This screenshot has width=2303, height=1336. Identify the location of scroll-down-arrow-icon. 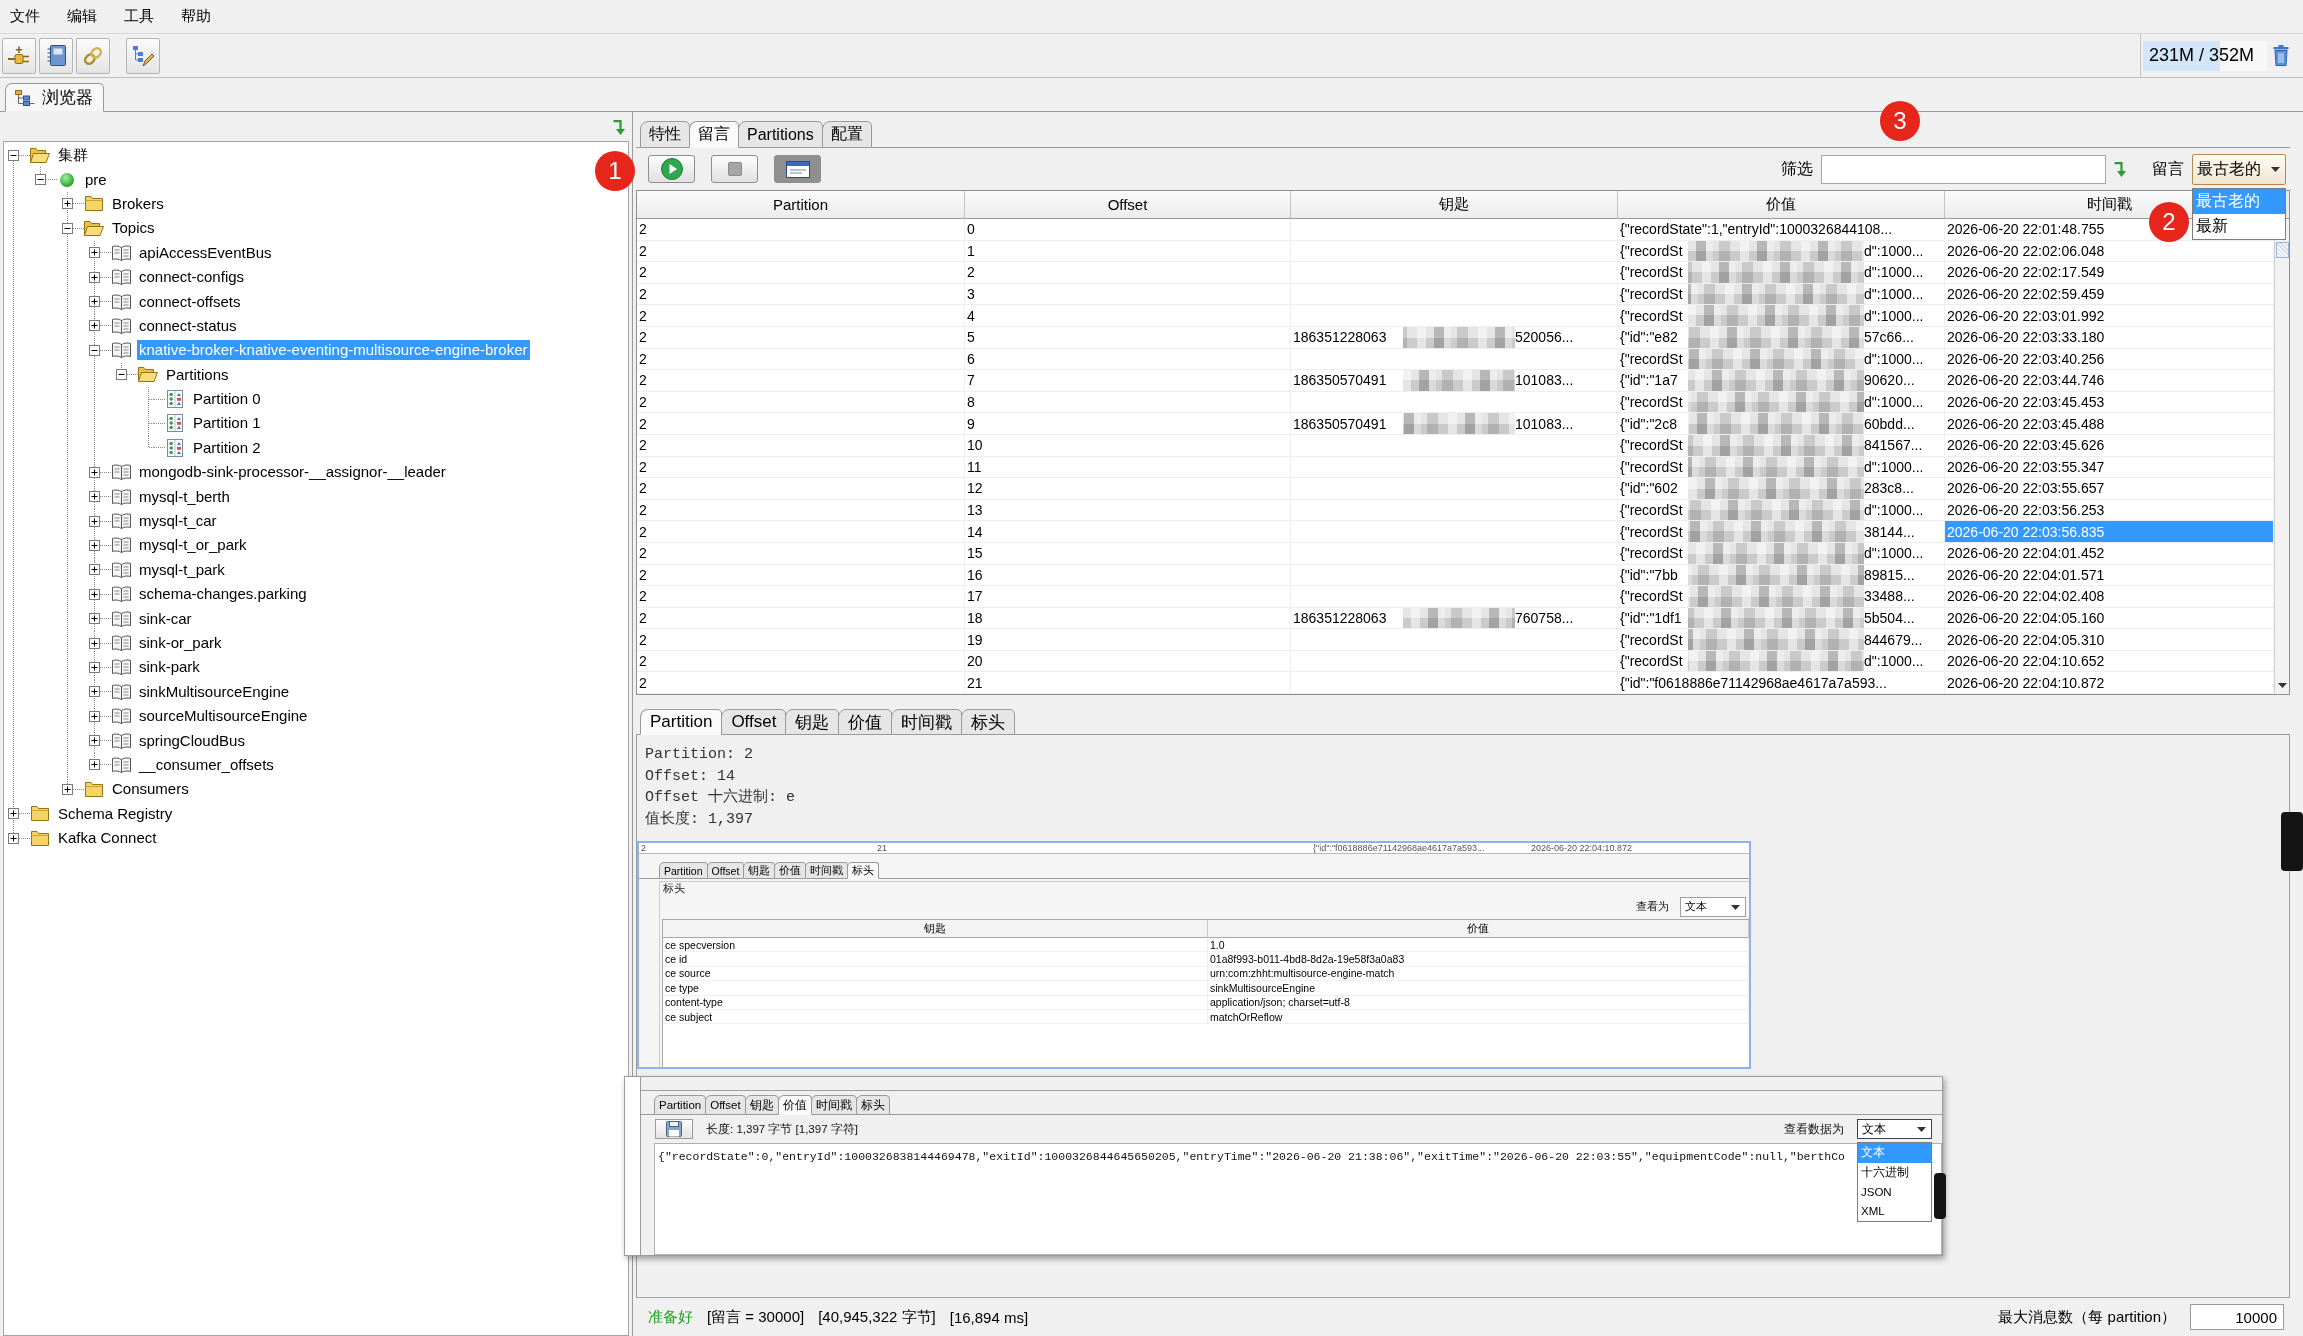
(2282, 685).